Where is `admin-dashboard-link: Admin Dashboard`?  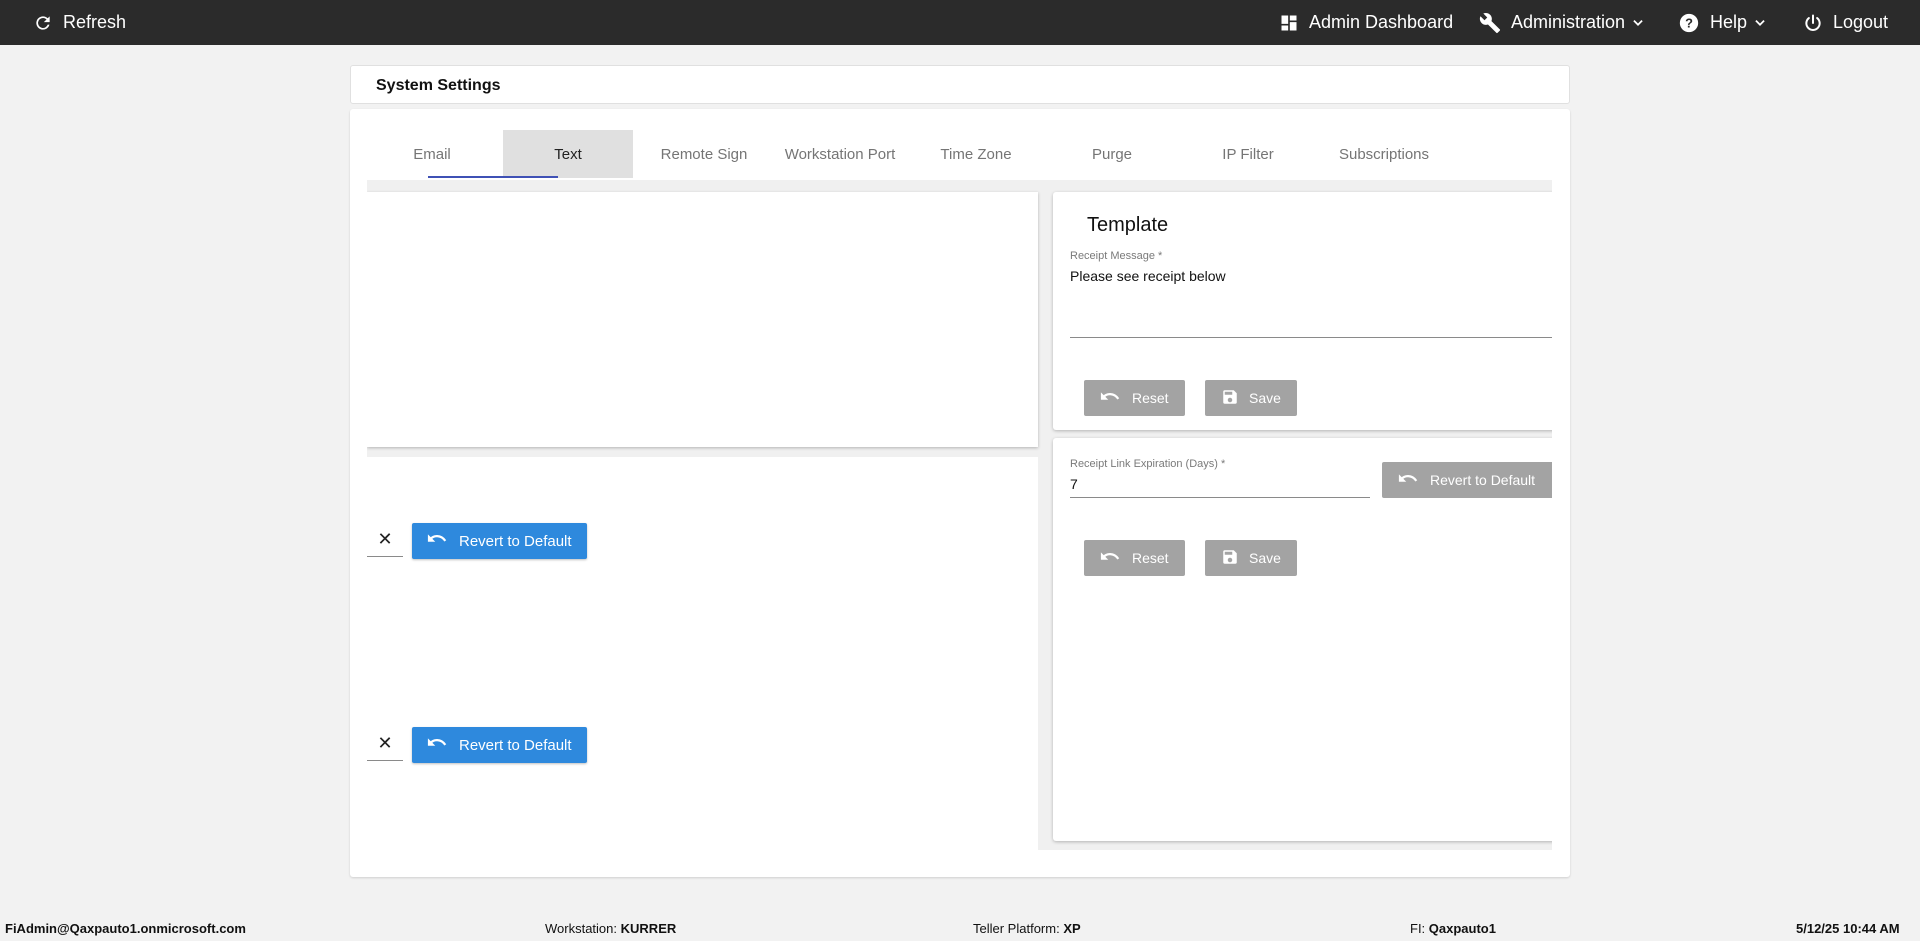
admin-dashboard-link: Admin Dashboard is located at coordinates (1366, 22).